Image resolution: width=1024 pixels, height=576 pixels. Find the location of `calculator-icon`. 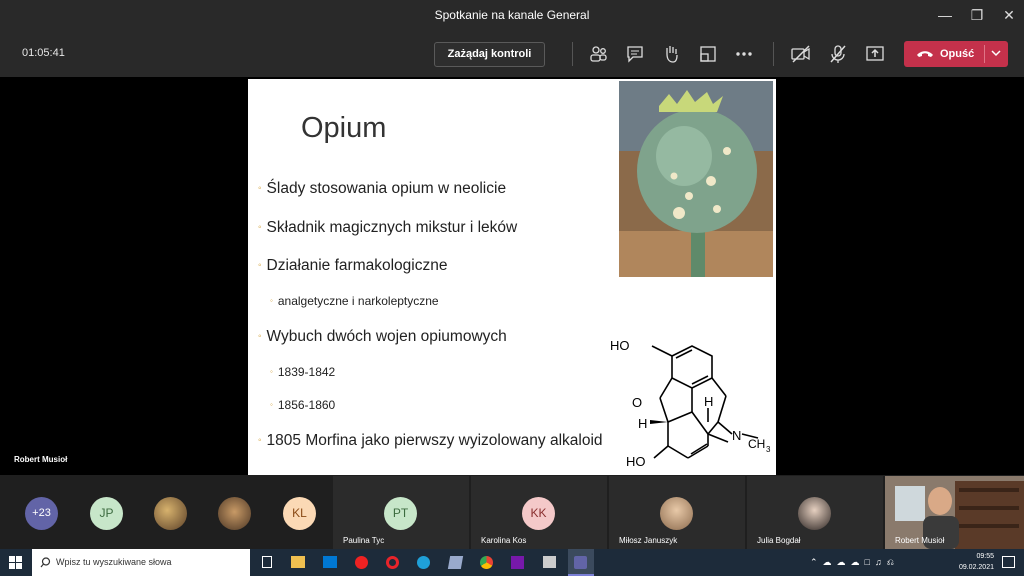

calculator-icon is located at coordinates (549, 562).